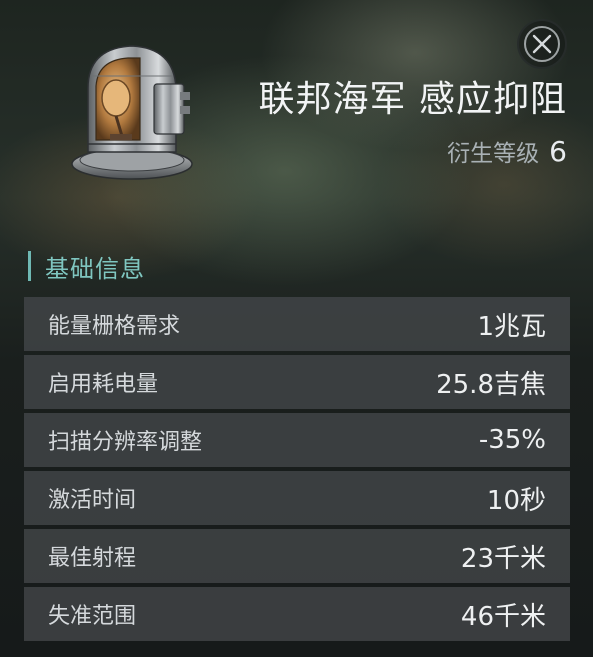 The height and width of the screenshot is (657, 593). What do you see at coordinates (92, 558) in the screenshot?
I see `attribute-label: 最佳射程` at bounding box center [92, 558].